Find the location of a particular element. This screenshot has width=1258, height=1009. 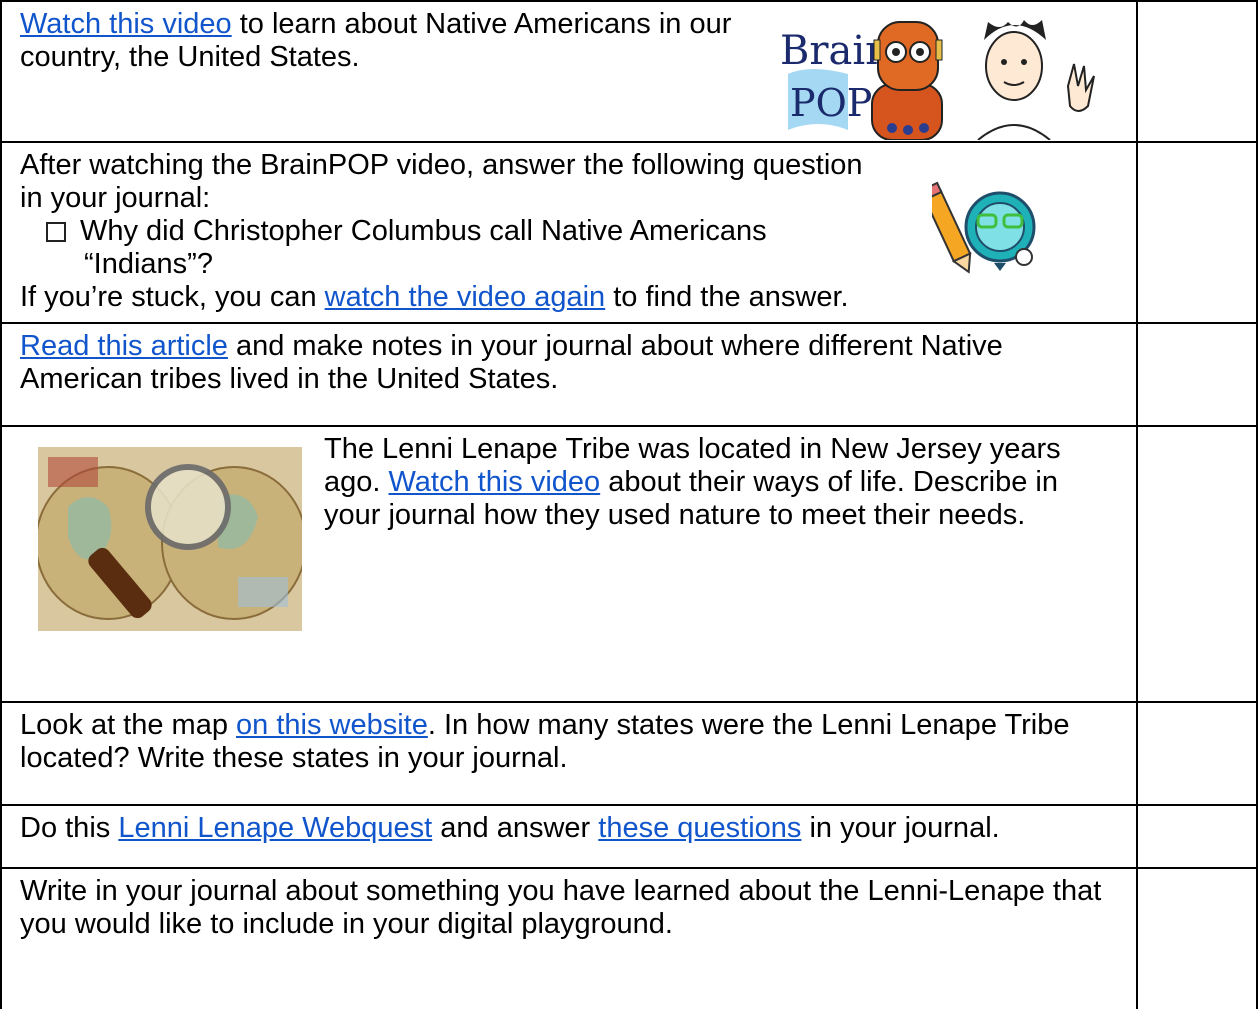

robot-icon is located at coordinates (907, 80).